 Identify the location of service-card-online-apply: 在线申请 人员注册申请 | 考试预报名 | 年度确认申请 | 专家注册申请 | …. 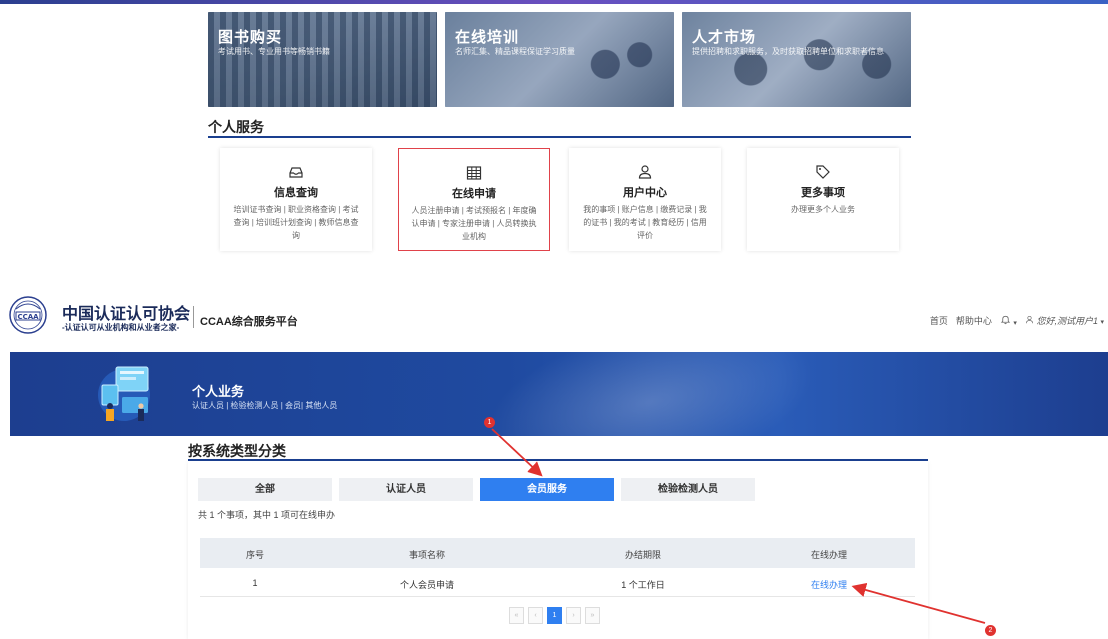
(474, 199).